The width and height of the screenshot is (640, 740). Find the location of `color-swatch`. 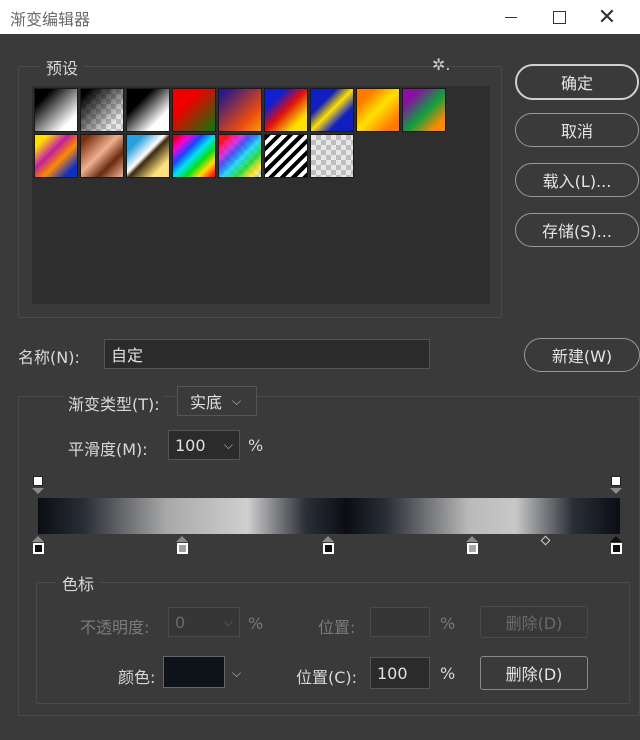

color-swatch is located at coordinates (194, 672).